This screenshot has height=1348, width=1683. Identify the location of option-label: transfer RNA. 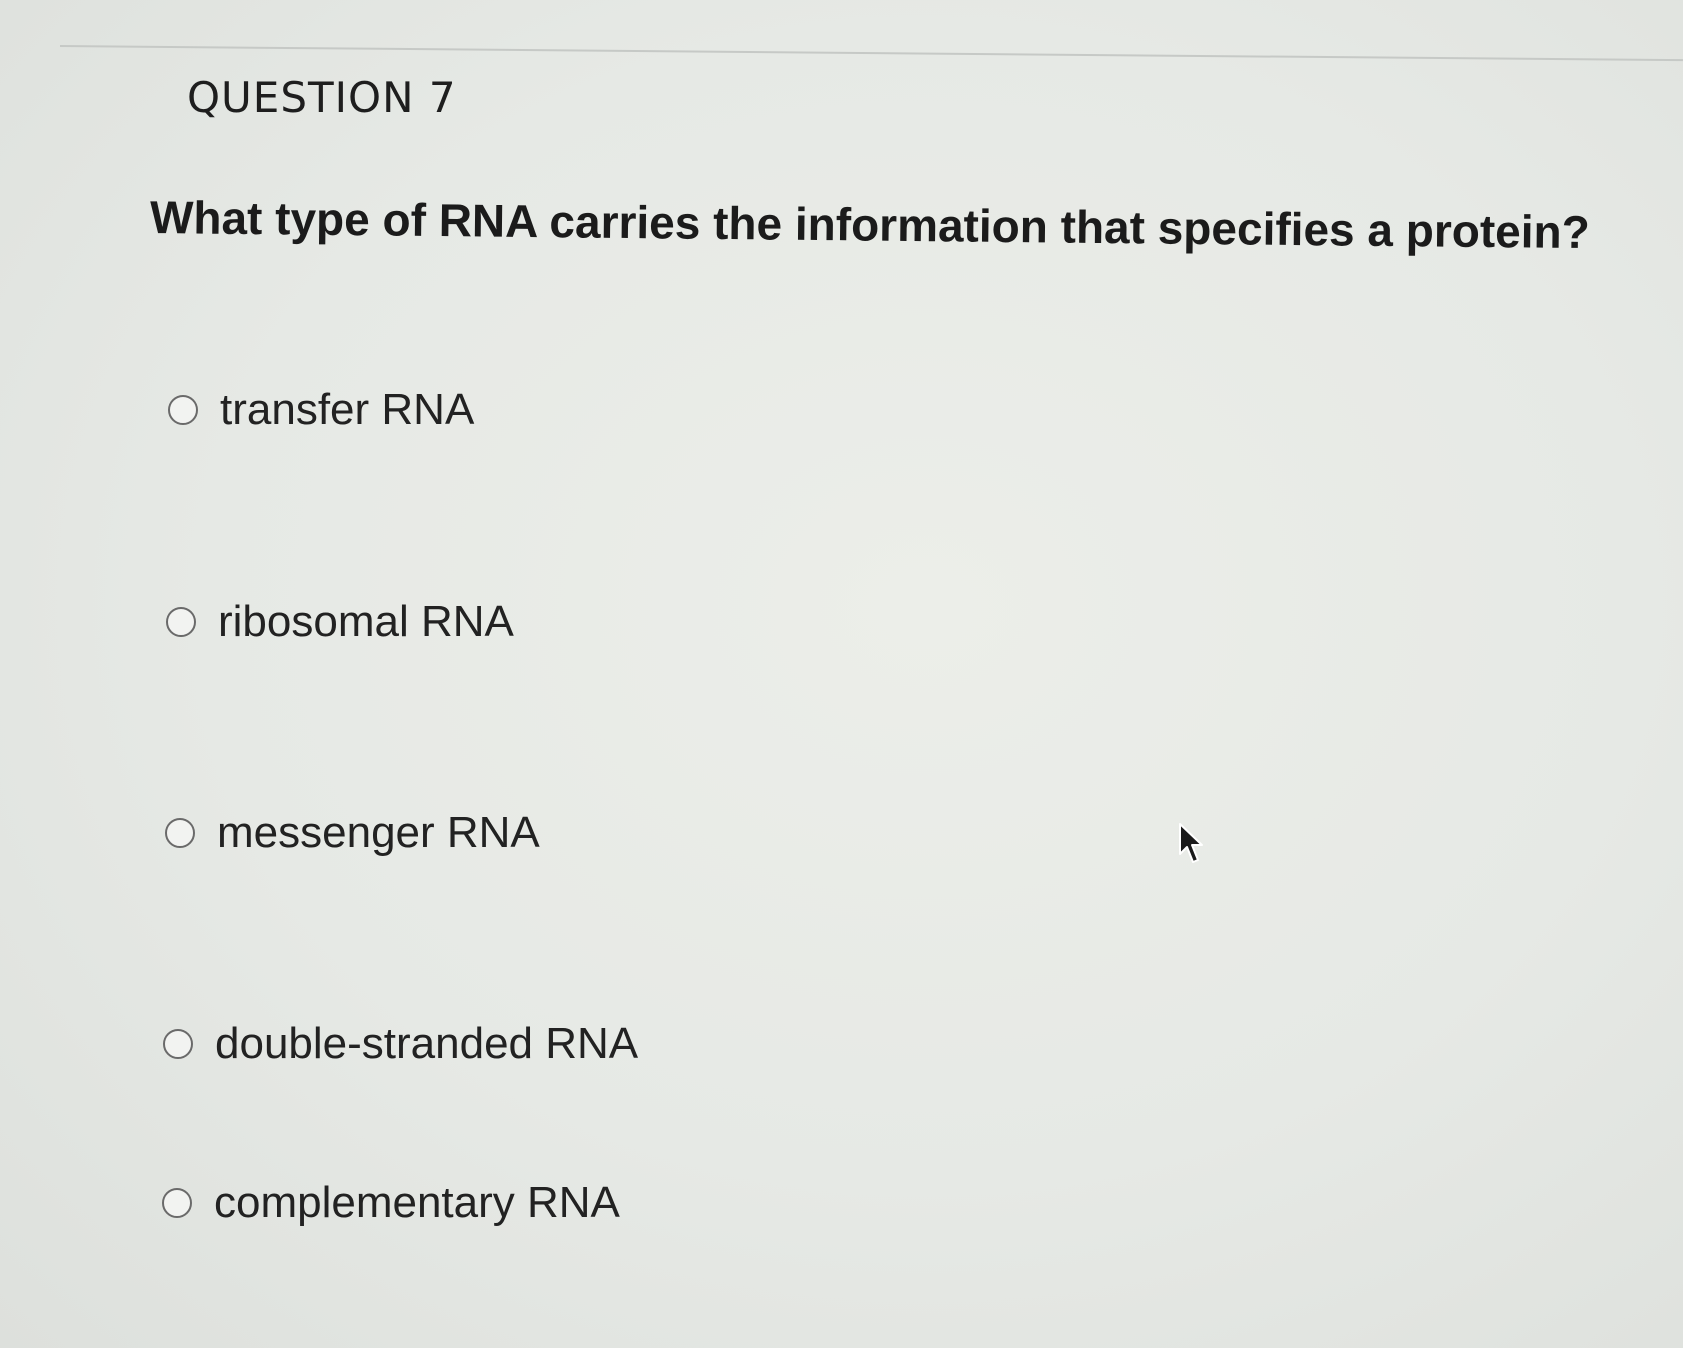
(347, 409).